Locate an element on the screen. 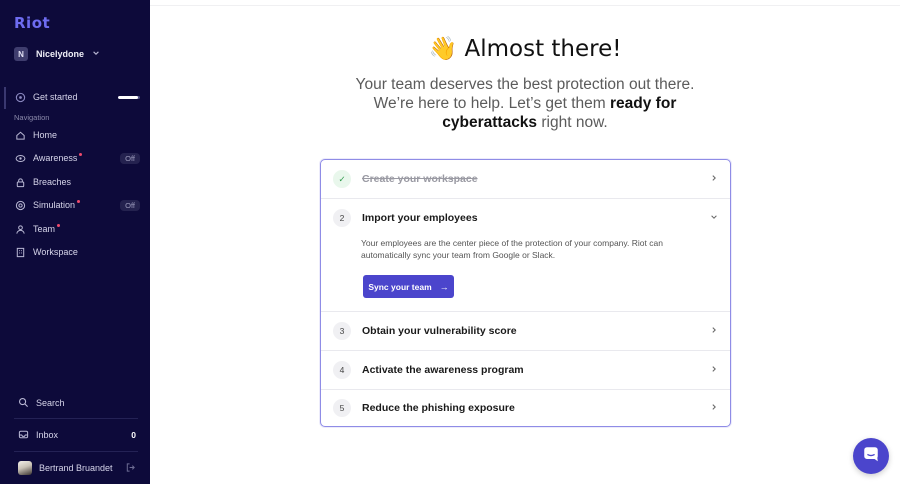 The width and height of the screenshot is (900, 484). target-icon is located at coordinates (20, 205).